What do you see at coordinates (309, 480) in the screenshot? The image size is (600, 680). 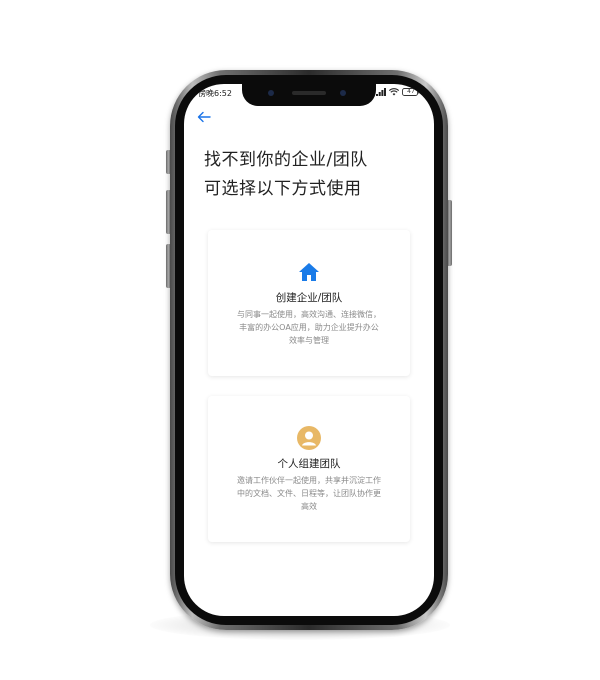 I see `card-description-line: 邀请工作伙伴一起使用，共享并沉淀工作` at bounding box center [309, 480].